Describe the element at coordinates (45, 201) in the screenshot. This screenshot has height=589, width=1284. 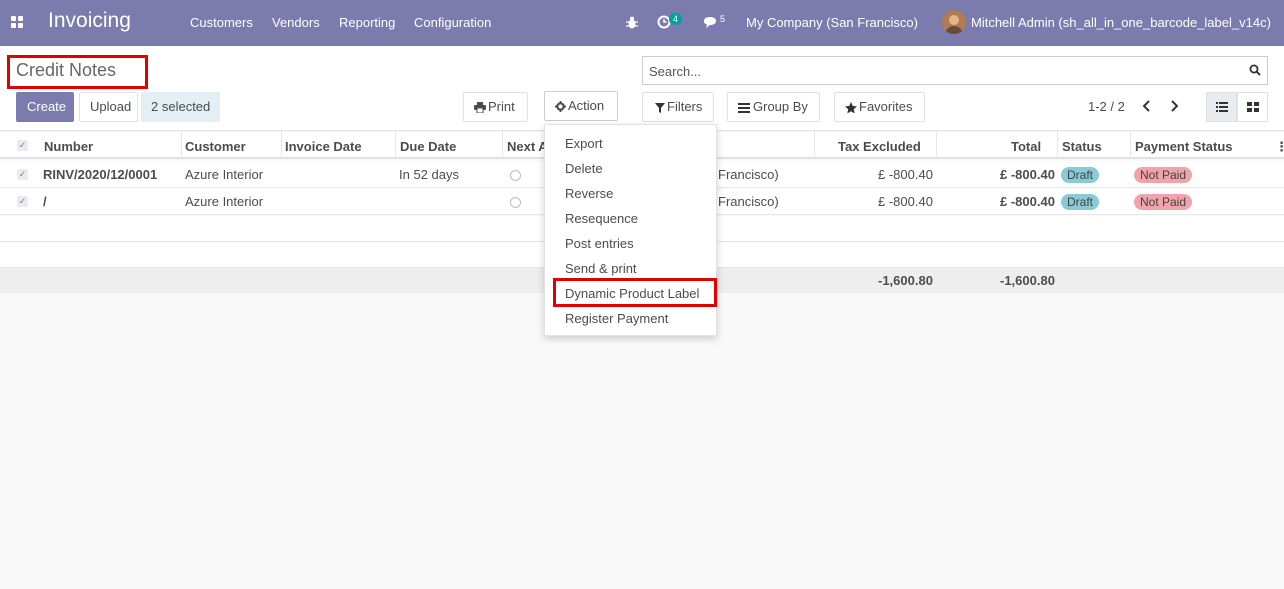
I see `row-number: /` at that location.